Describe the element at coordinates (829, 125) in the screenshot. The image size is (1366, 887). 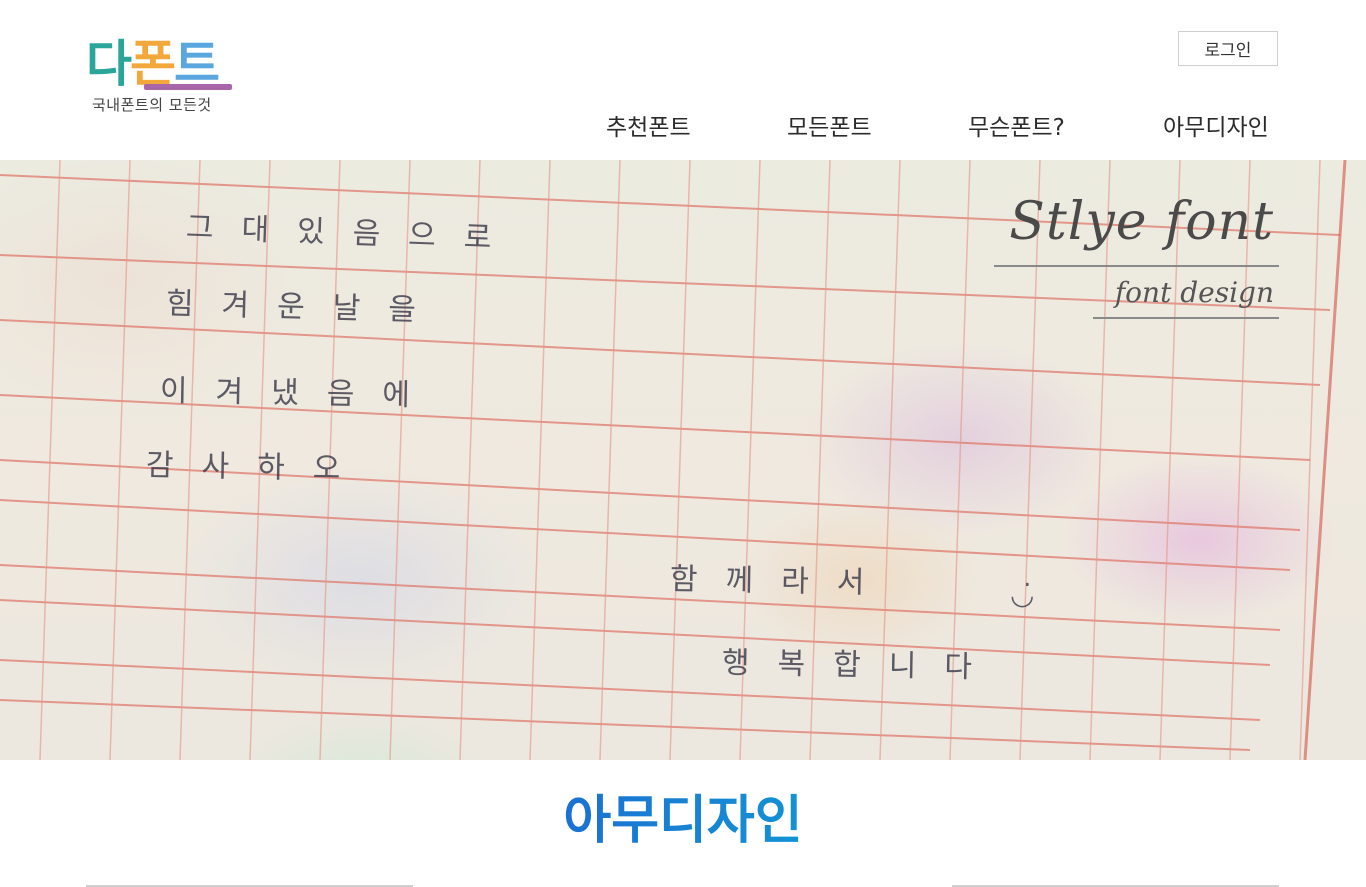
I see `nav-item-all-fonts: 모든폰트` at that location.